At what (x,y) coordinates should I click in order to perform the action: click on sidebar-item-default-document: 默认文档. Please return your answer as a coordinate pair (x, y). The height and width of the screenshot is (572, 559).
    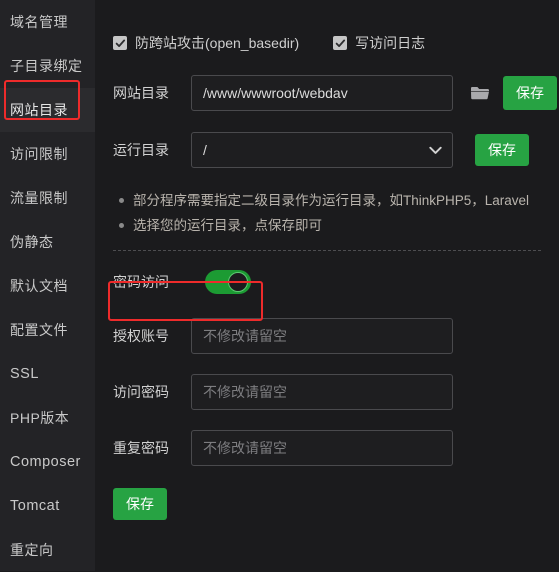
    Looking at the image, I should click on (47, 286).